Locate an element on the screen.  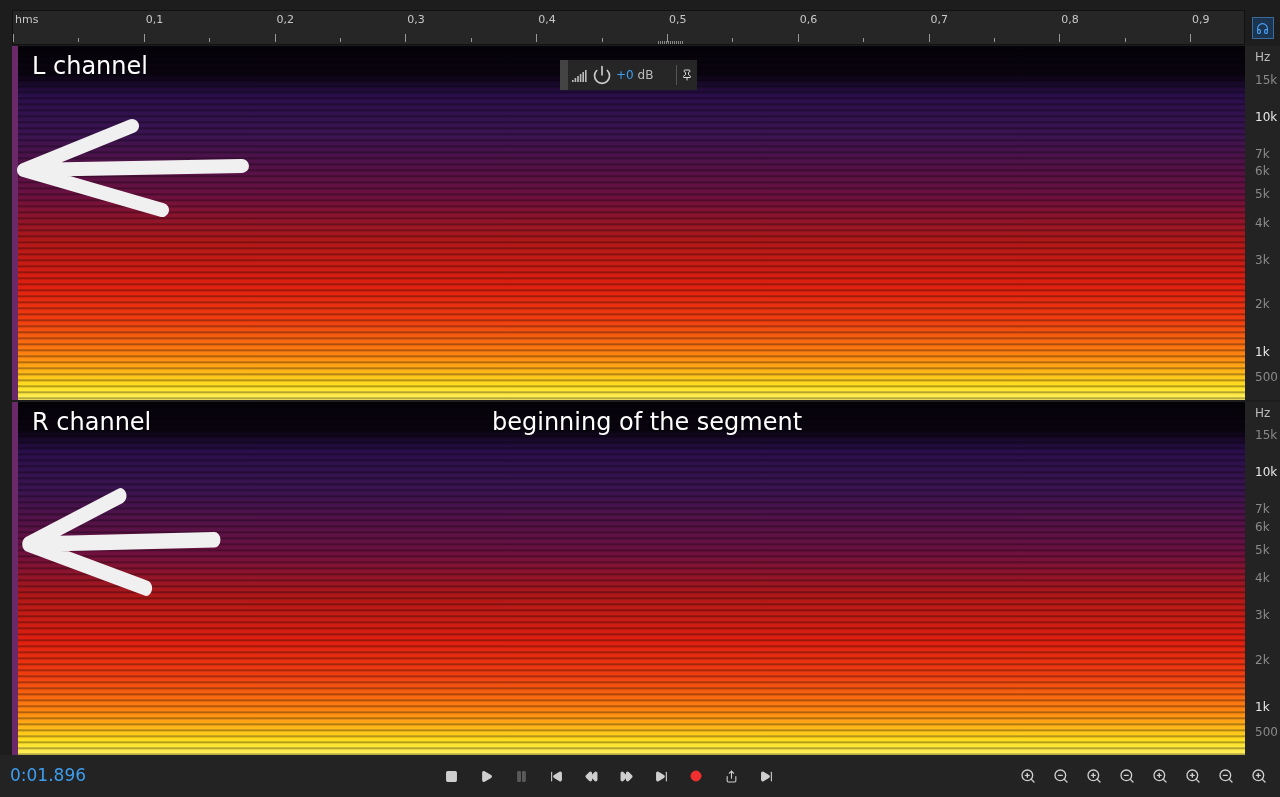
gain-knob-icon is located at coordinates (602, 75).